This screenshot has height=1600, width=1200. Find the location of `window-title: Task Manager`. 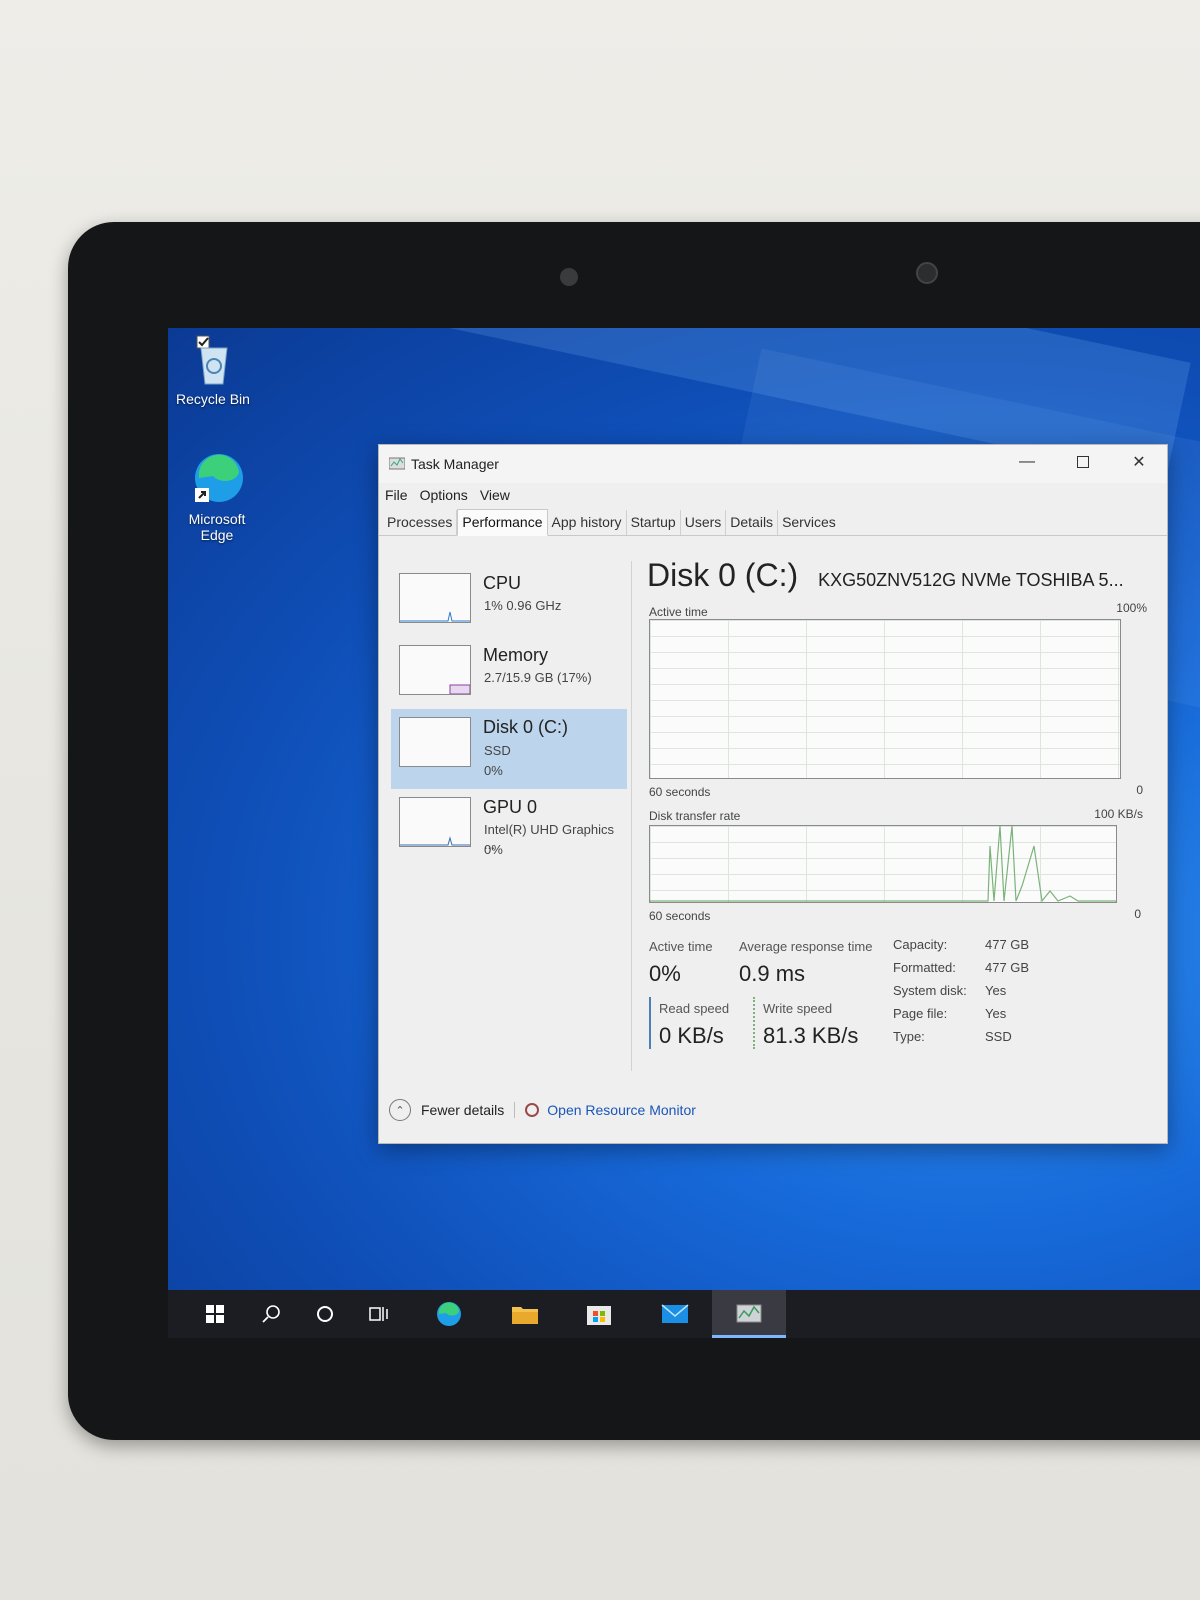

window-title: Task Manager is located at coordinates (455, 464).